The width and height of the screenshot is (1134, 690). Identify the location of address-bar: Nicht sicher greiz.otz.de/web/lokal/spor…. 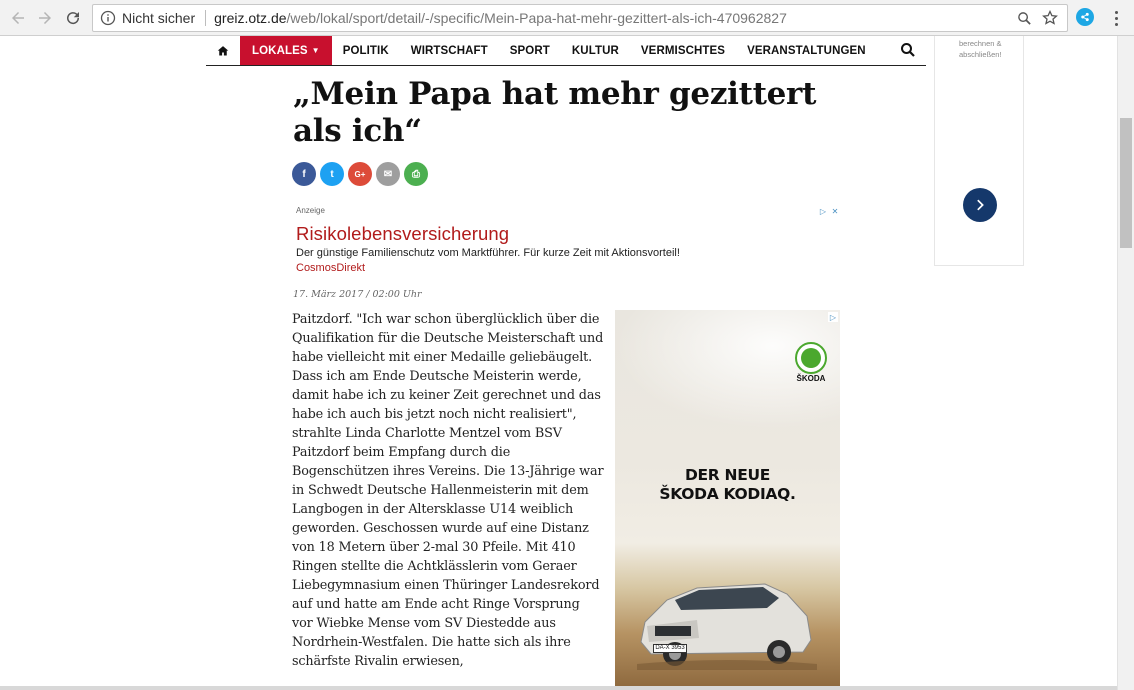
(580, 18).